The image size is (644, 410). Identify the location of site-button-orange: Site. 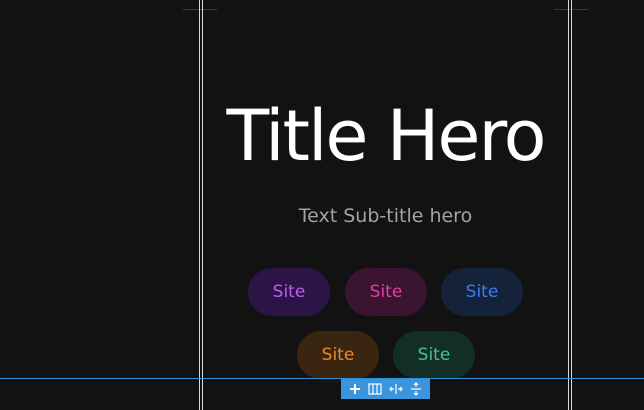
(338, 355).